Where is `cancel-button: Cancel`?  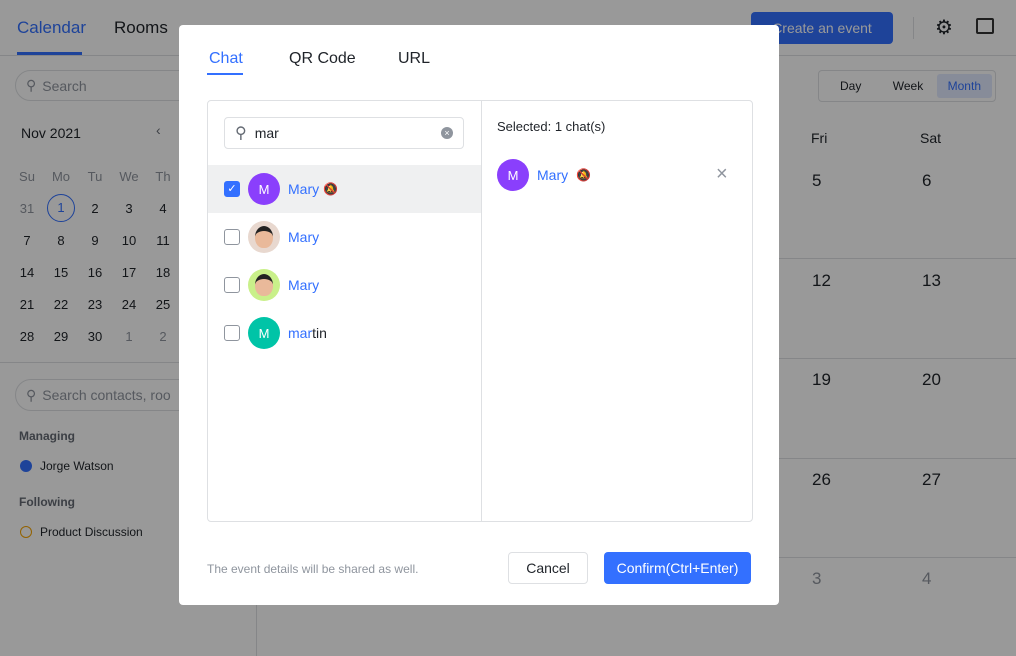 cancel-button: Cancel is located at coordinates (548, 568).